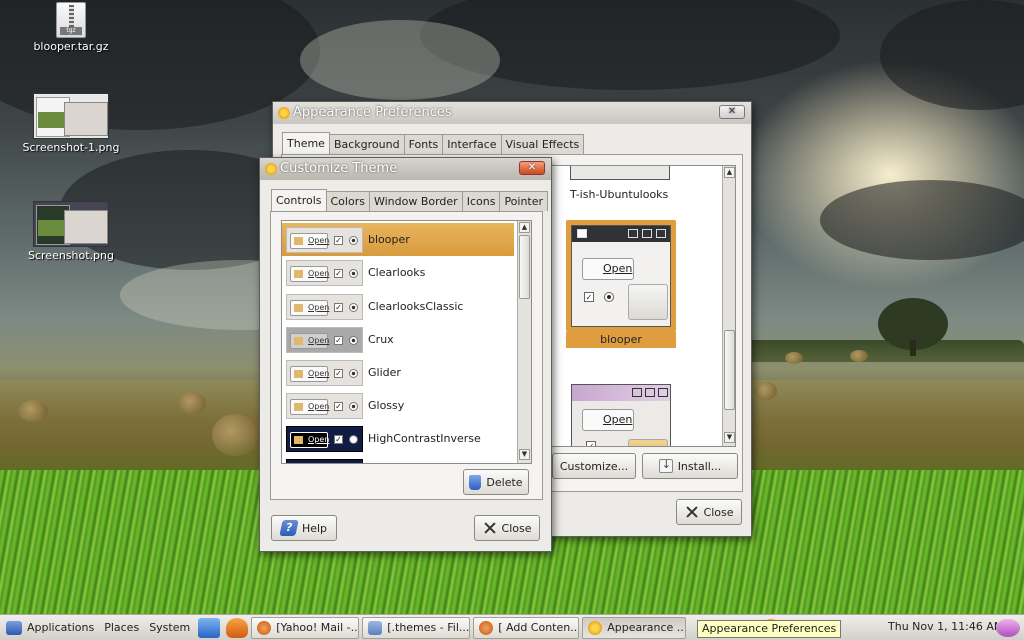  What do you see at coordinates (591, 443) in the screenshot?
I see `preview-checkbox: ✓` at bounding box center [591, 443].